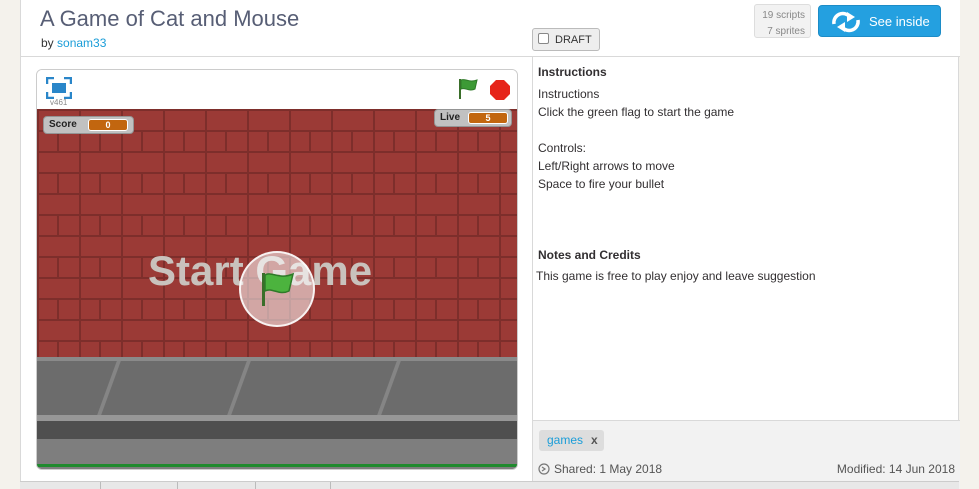 The width and height of the screenshot is (979, 489). Describe the element at coordinates (47, 43) in the screenshot. I see `by-label: by` at that location.